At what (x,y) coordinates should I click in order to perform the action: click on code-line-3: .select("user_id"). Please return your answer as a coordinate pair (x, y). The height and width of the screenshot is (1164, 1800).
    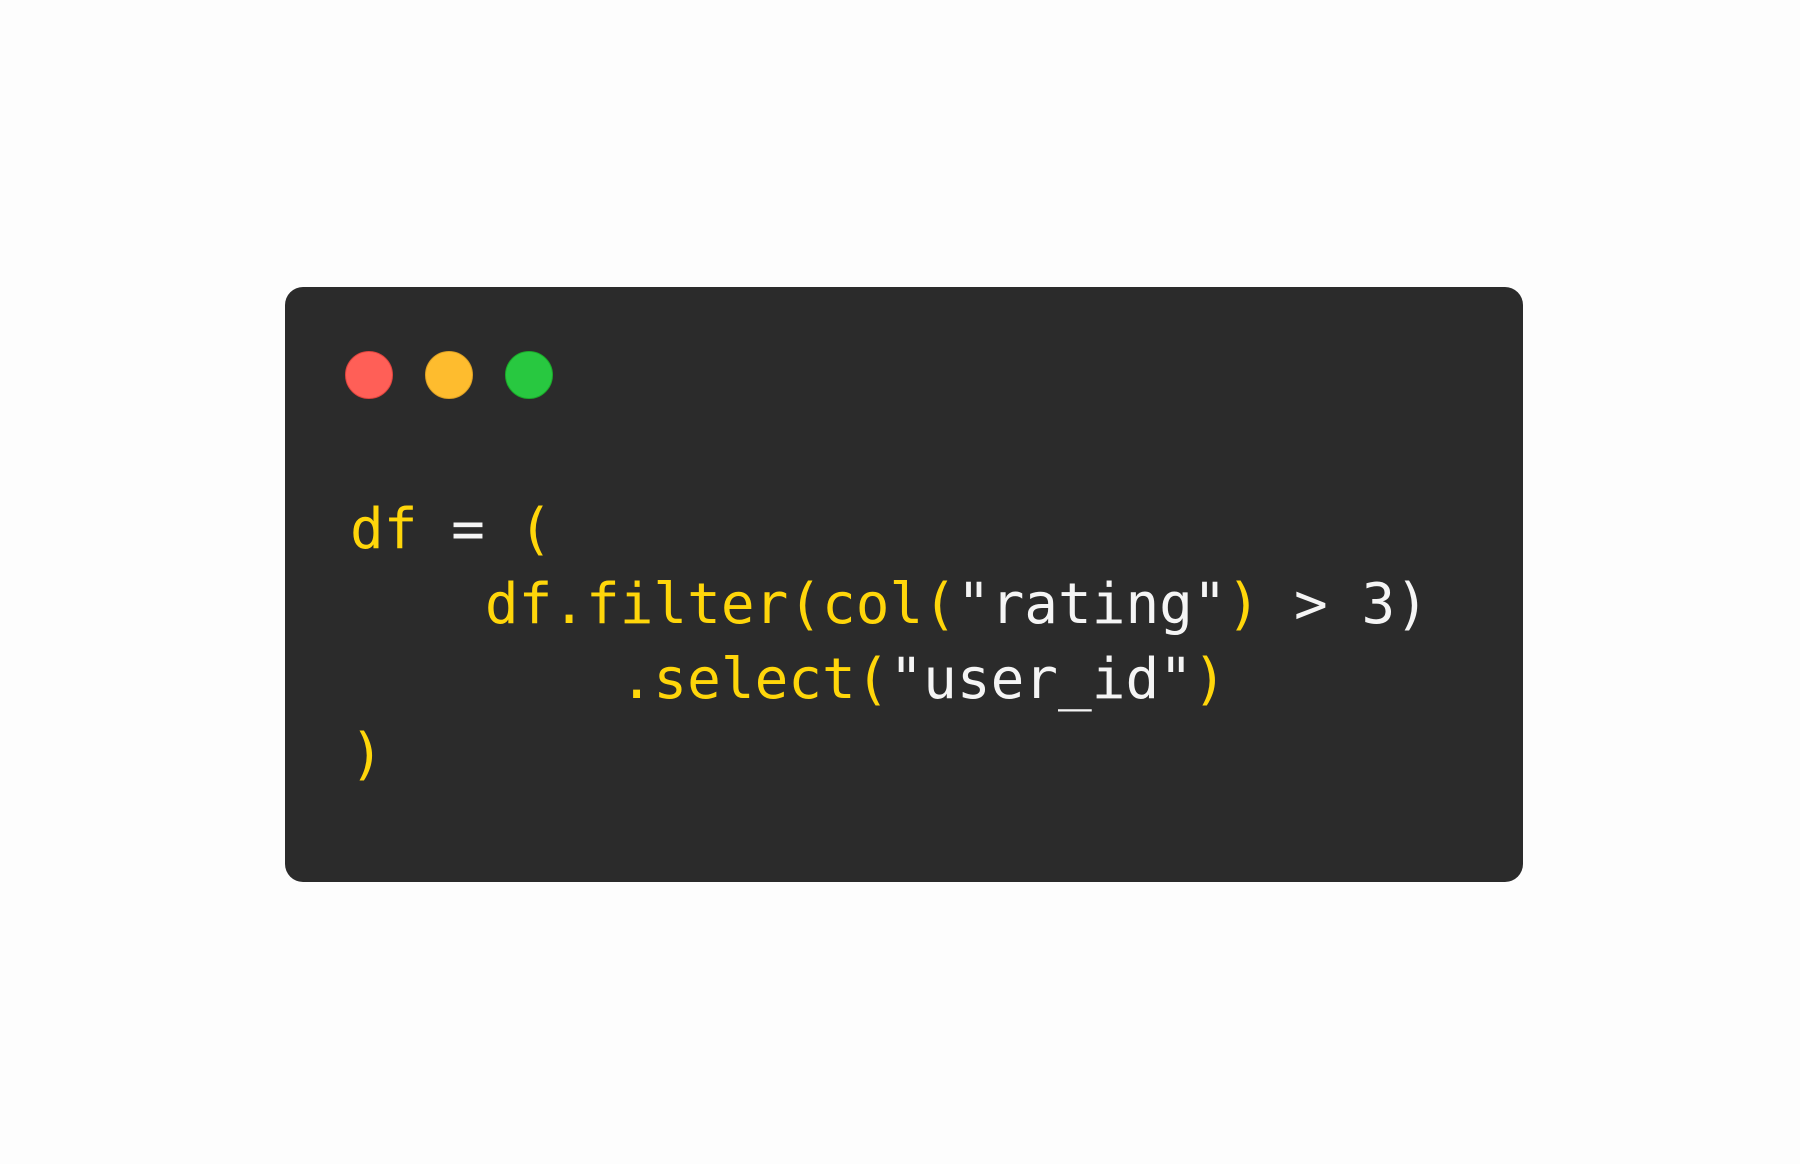
    Looking at the image, I should click on (889, 679).